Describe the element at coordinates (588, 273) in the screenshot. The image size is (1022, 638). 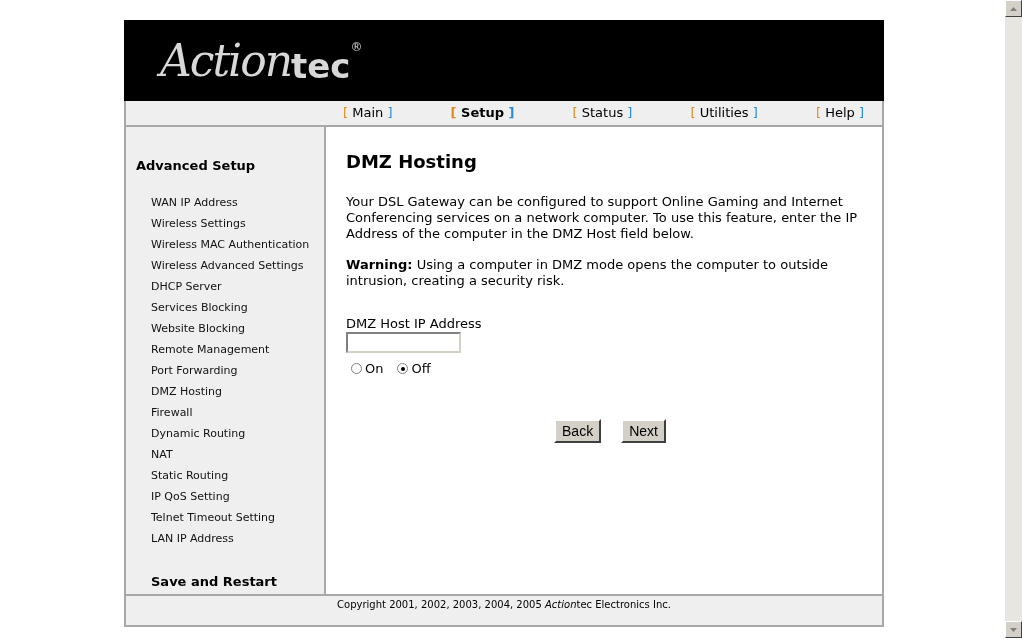
I see `description-text: Warning: Using a computer in DMZ mode opens the computer to outside intrusion, creating a security risk.` at that location.